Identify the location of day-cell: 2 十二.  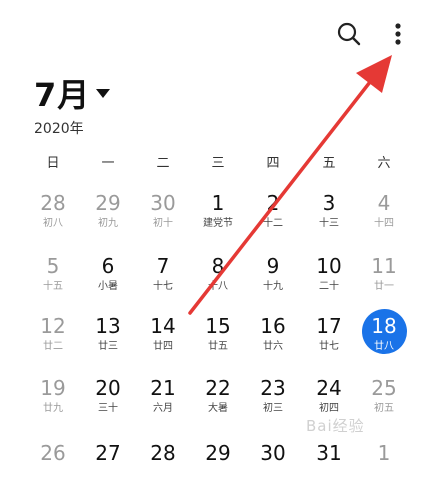
(273, 212).